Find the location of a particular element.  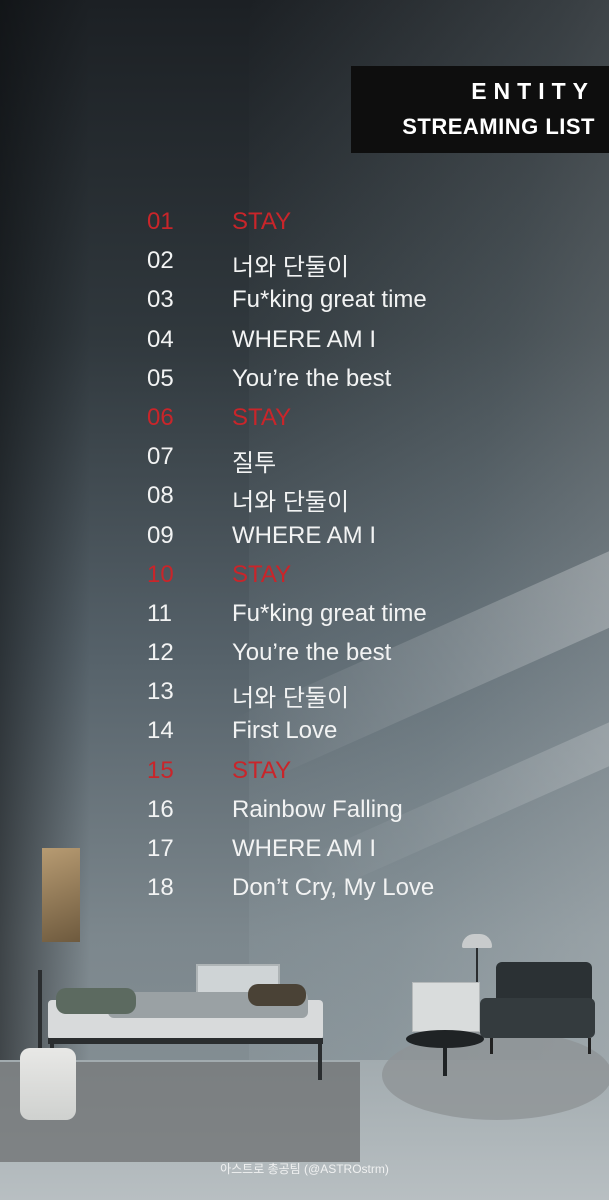

track-number: 03 is located at coordinates (160, 300).